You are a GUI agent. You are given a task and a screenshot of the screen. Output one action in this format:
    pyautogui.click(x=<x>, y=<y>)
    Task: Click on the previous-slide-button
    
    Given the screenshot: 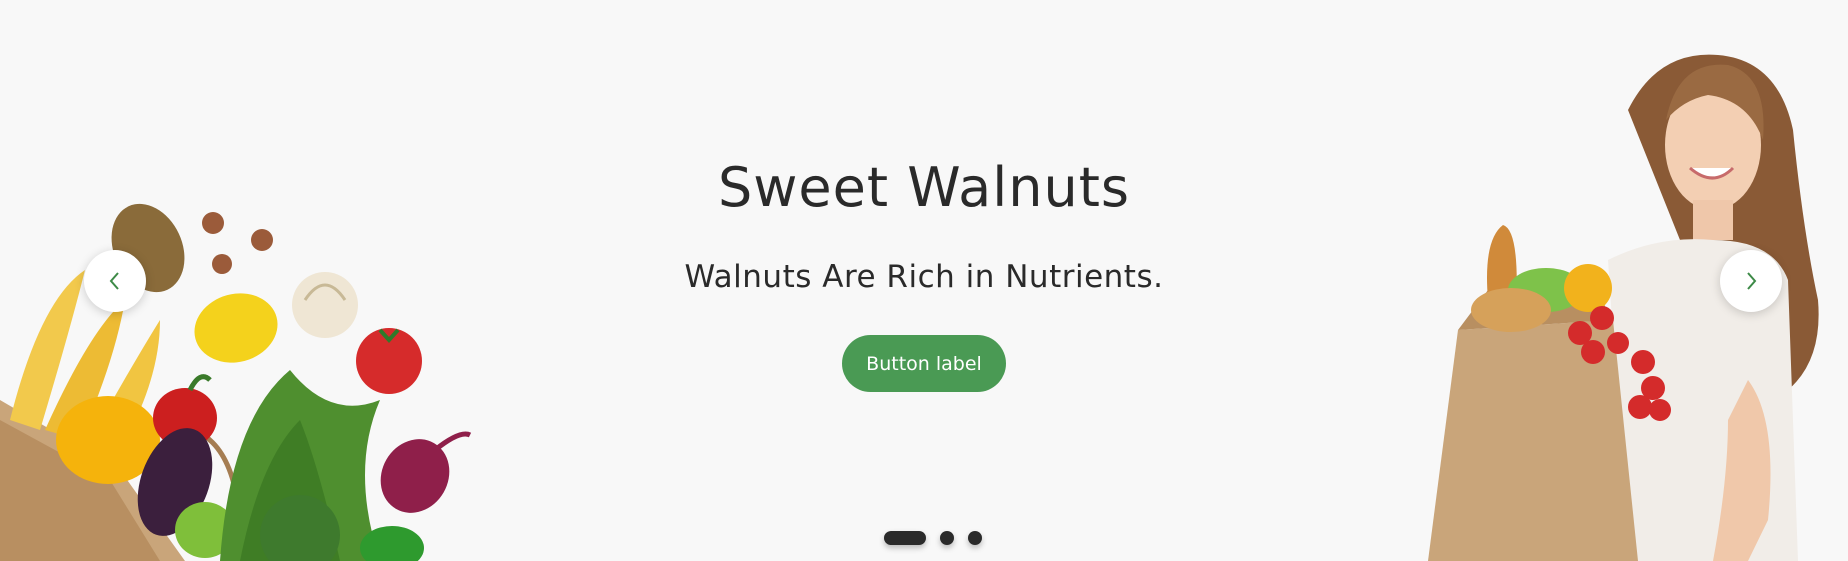 What is the action you would take?
    pyautogui.click(x=115, y=281)
    